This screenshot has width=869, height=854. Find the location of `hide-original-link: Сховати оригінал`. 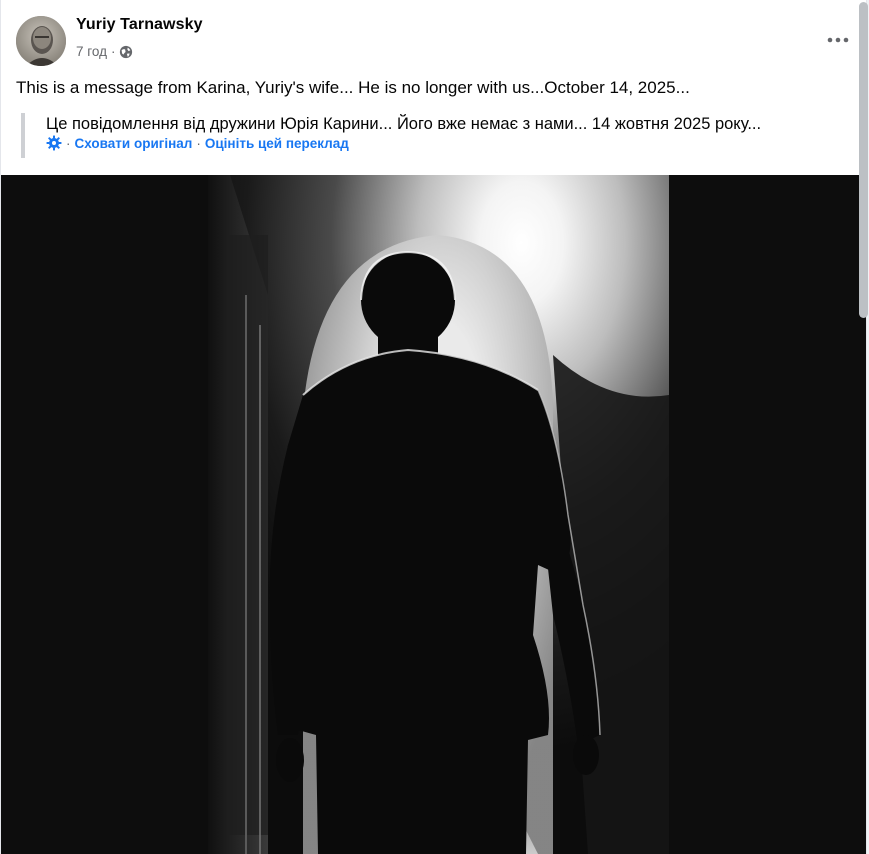

hide-original-link: Сховати оригінал is located at coordinates (134, 143).